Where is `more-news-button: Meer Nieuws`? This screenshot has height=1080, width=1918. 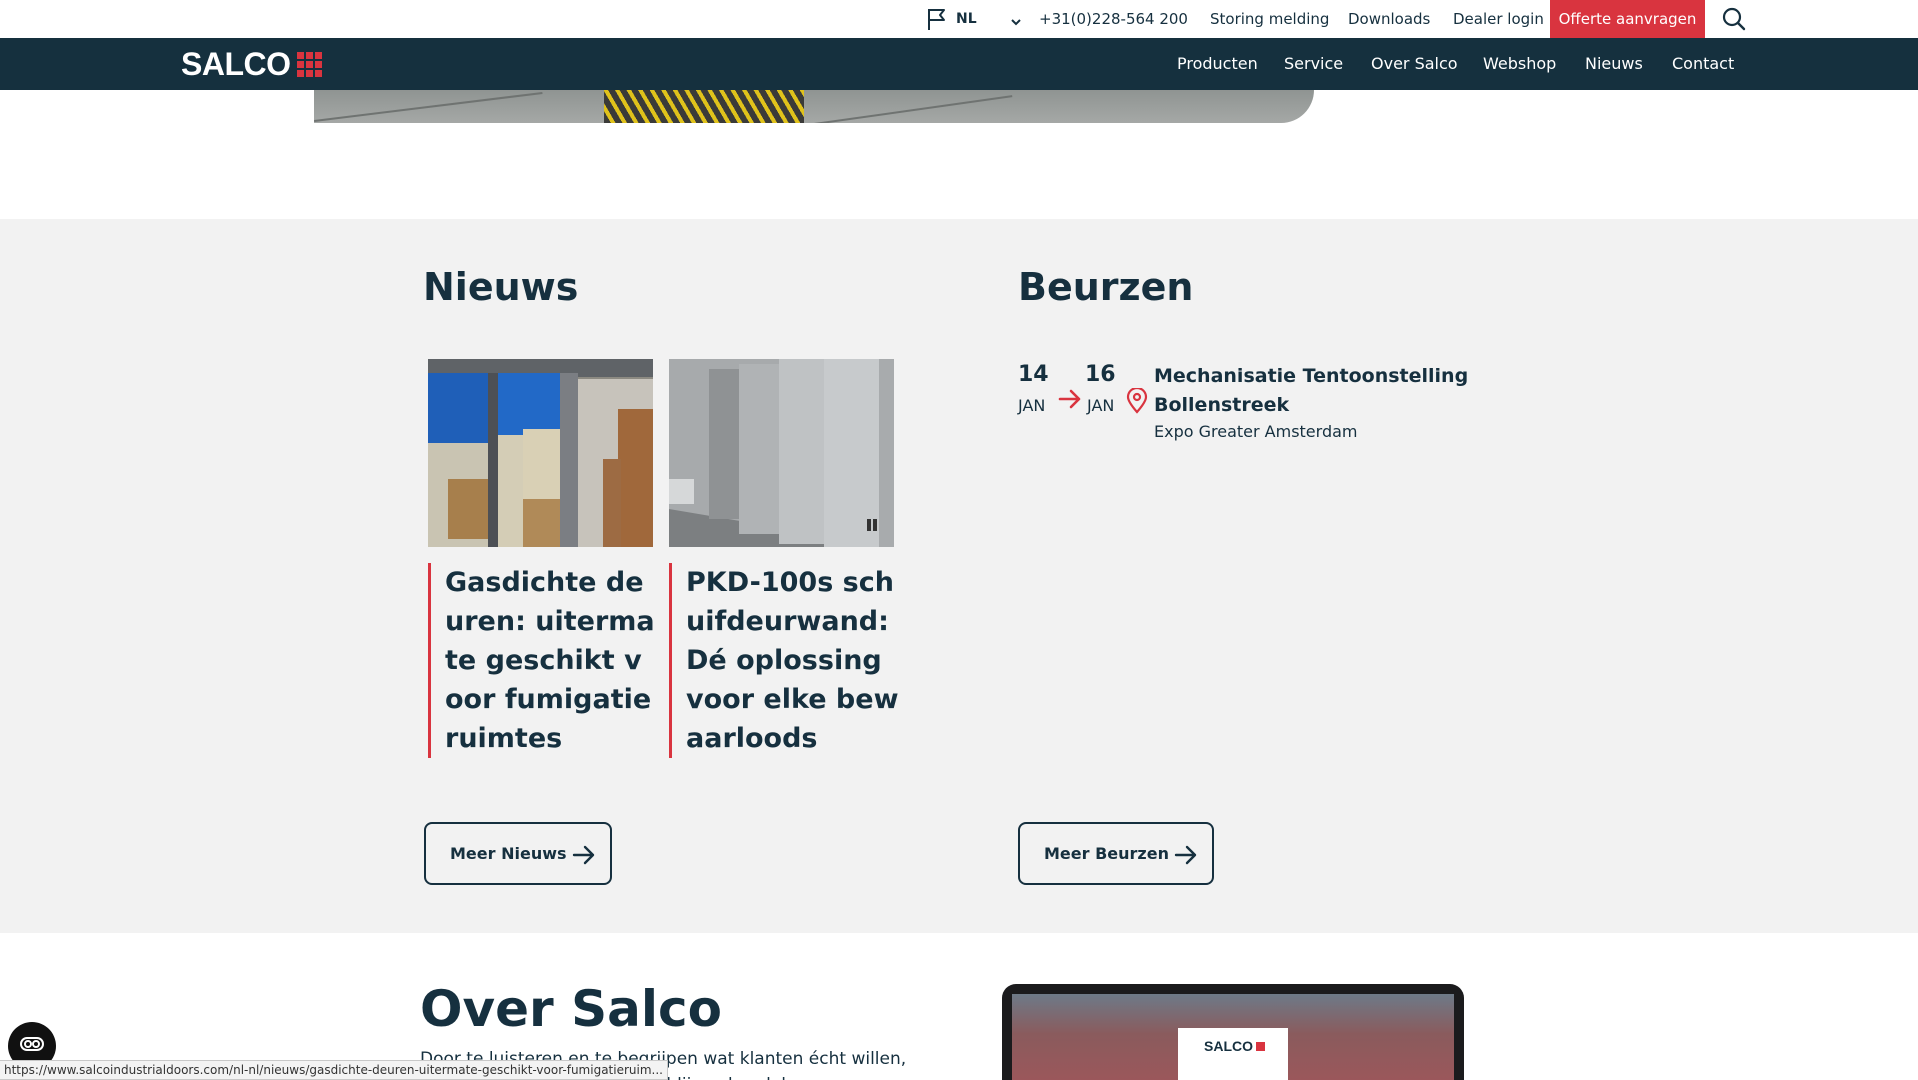 more-news-button: Meer Nieuws is located at coordinates (518, 853).